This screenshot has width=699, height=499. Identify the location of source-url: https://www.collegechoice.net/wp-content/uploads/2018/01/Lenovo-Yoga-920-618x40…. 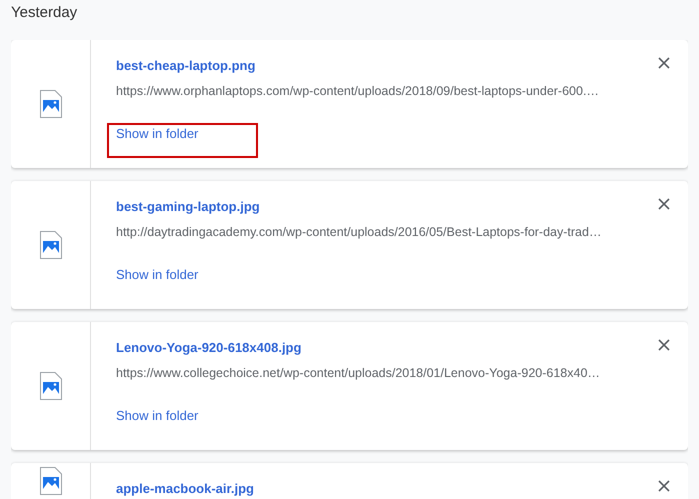
(358, 373).